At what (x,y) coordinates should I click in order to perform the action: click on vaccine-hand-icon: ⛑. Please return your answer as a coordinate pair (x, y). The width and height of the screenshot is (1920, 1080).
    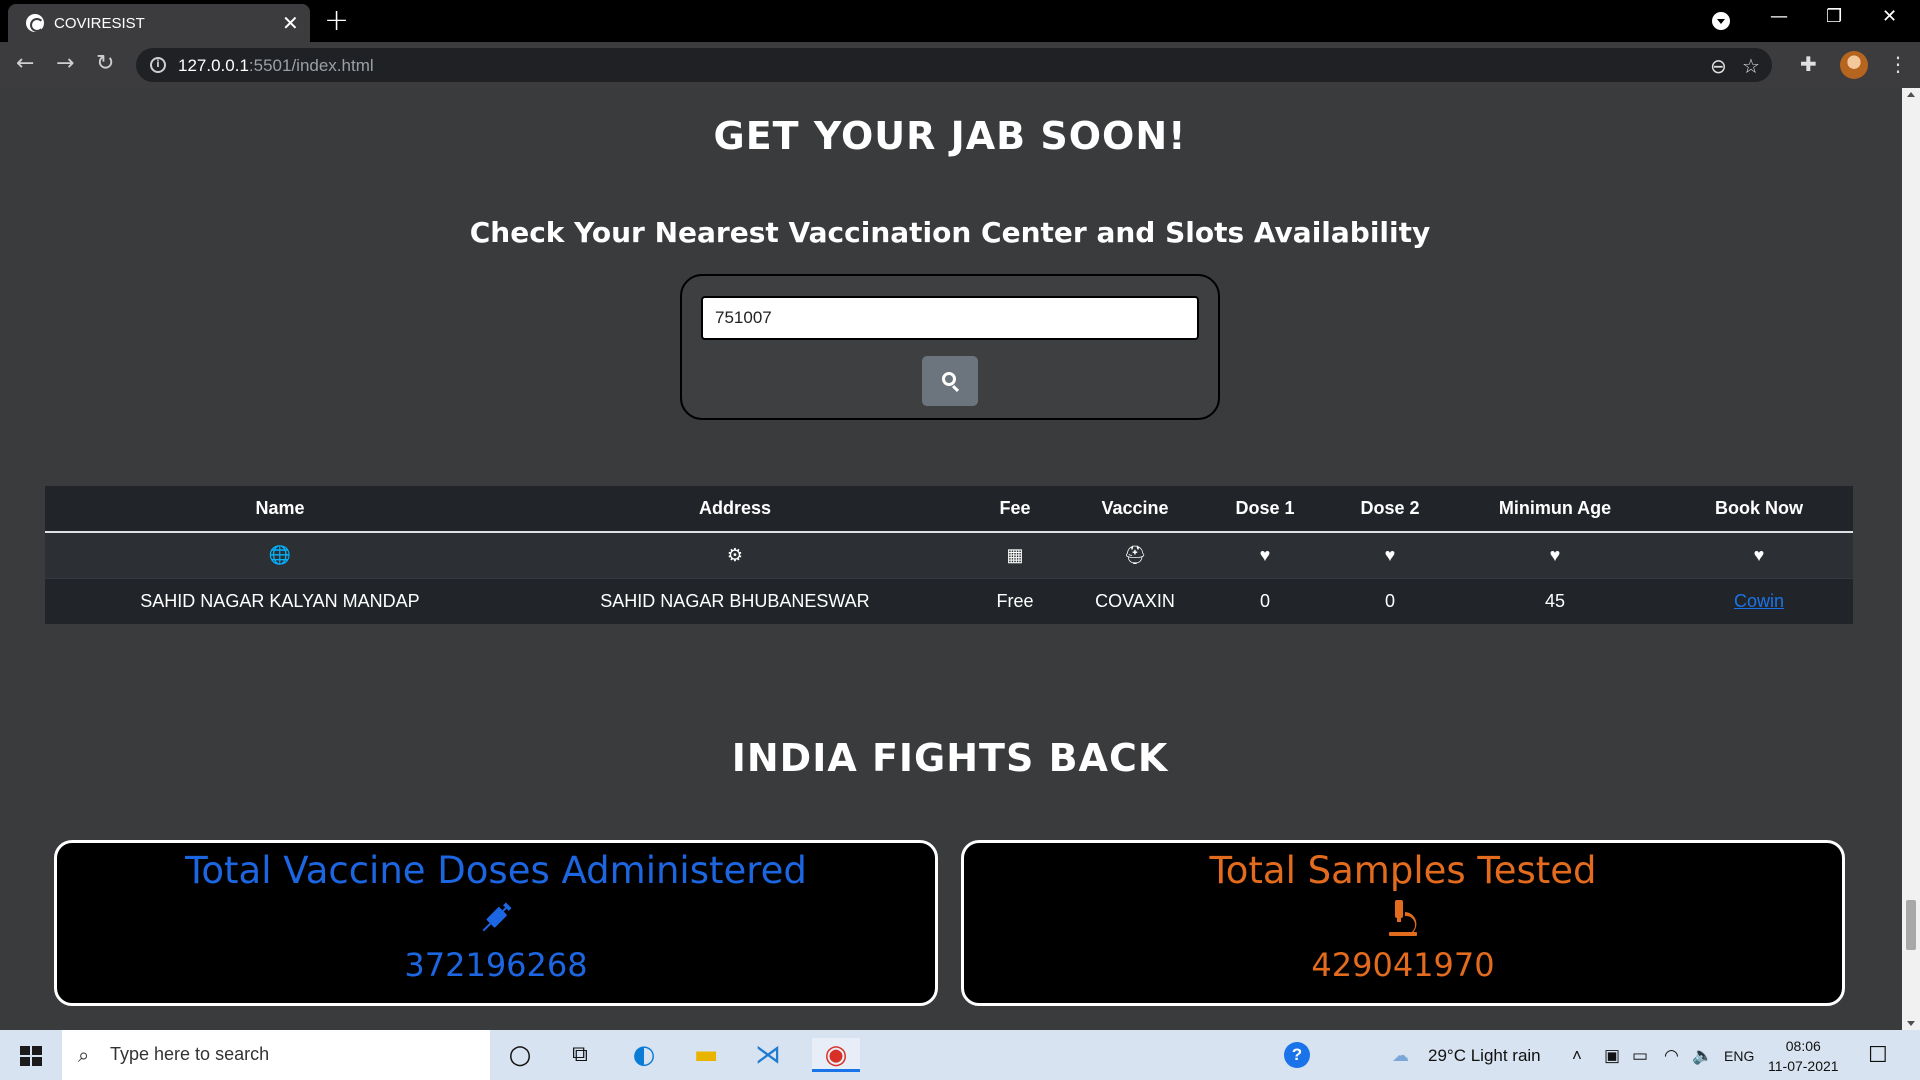
    Looking at the image, I should click on (1135, 554).